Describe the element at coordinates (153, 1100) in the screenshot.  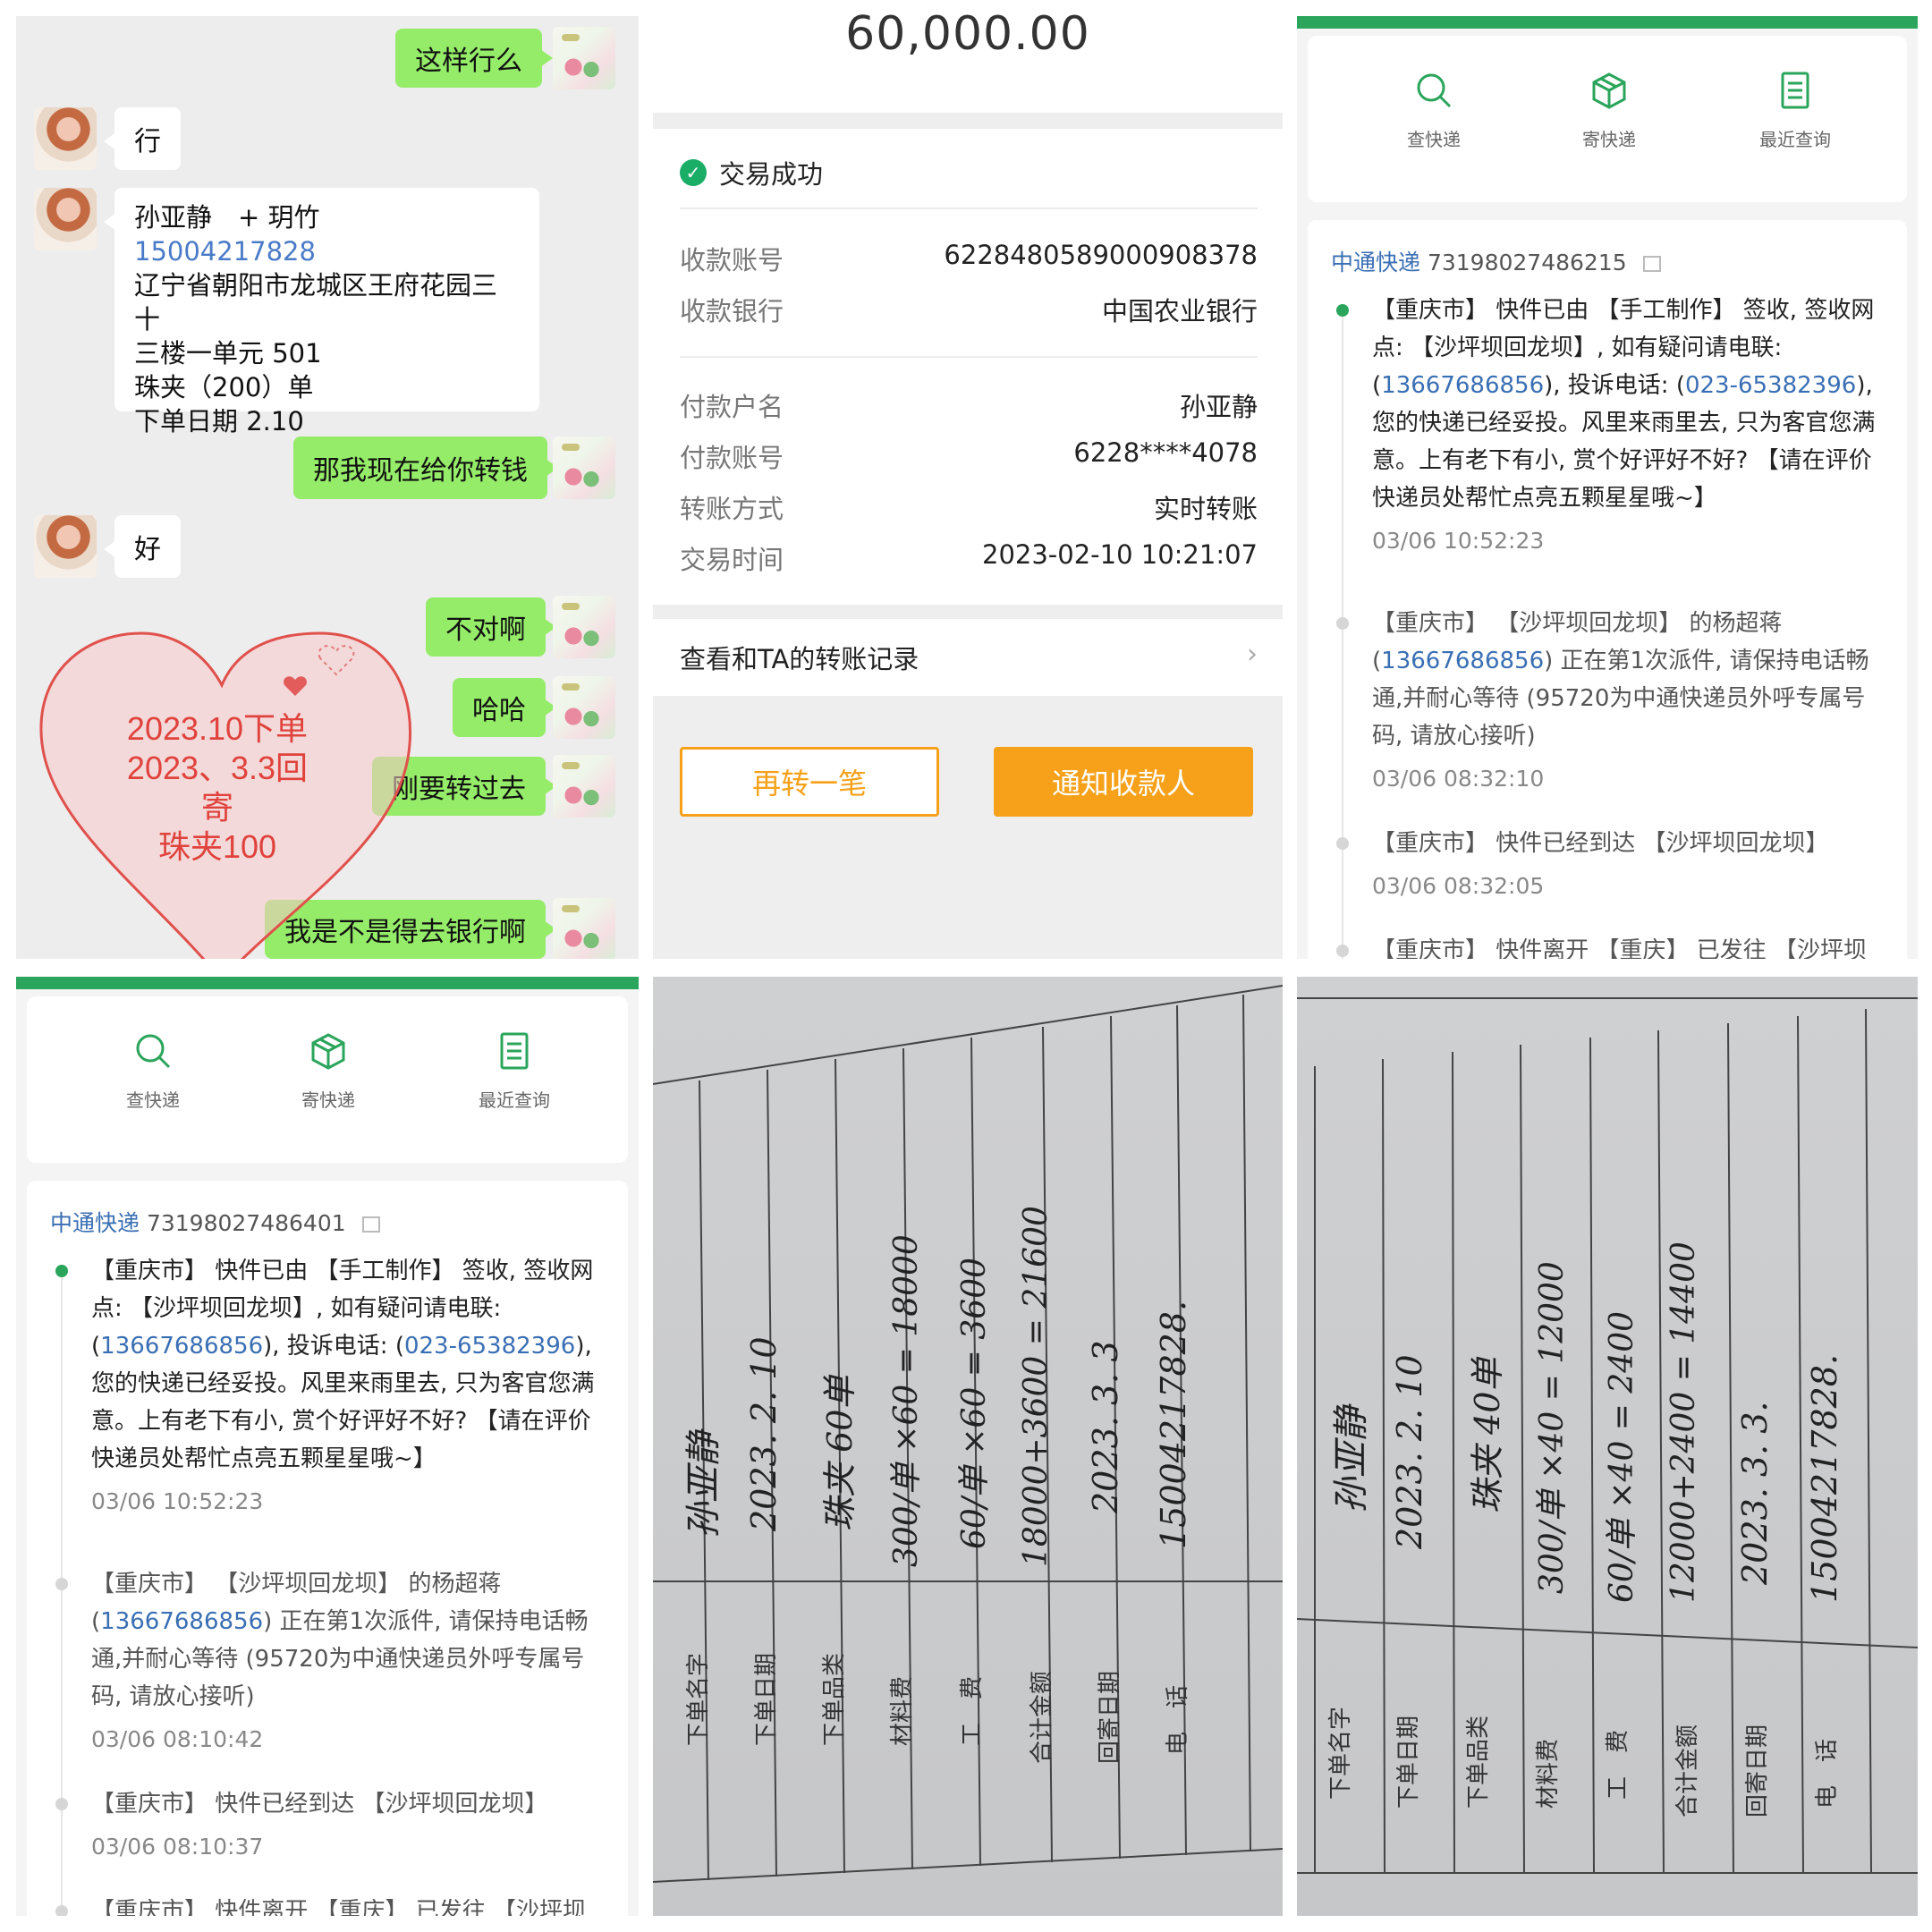
I see `nav-label: 查快递` at that location.